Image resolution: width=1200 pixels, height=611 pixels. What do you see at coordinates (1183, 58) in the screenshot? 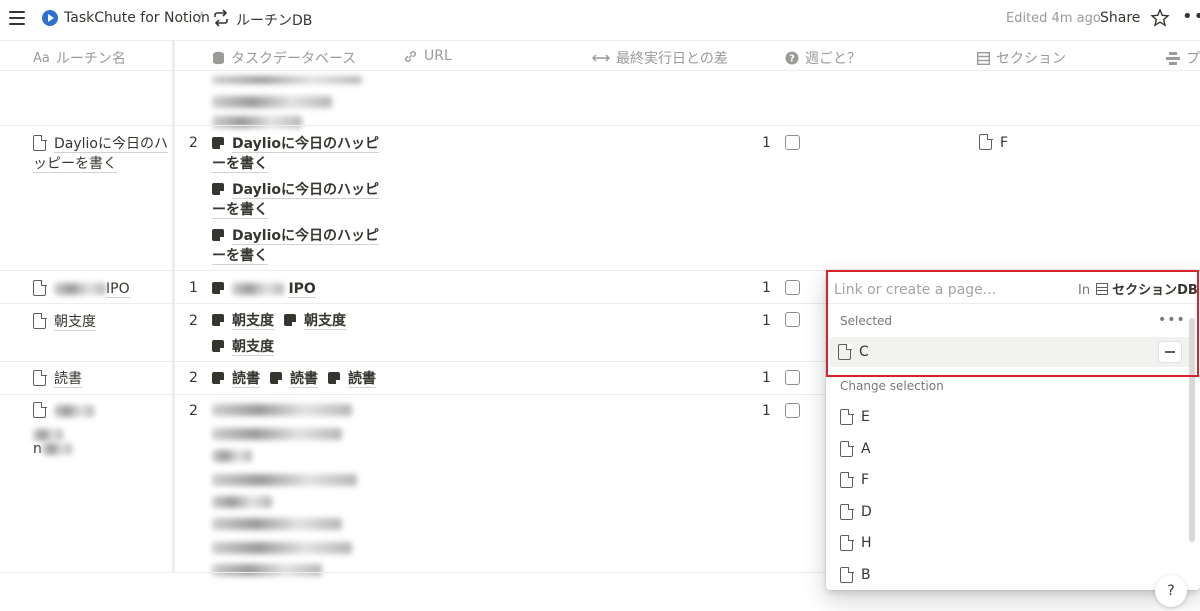
I see `column-header-rollup: プ` at bounding box center [1183, 58].